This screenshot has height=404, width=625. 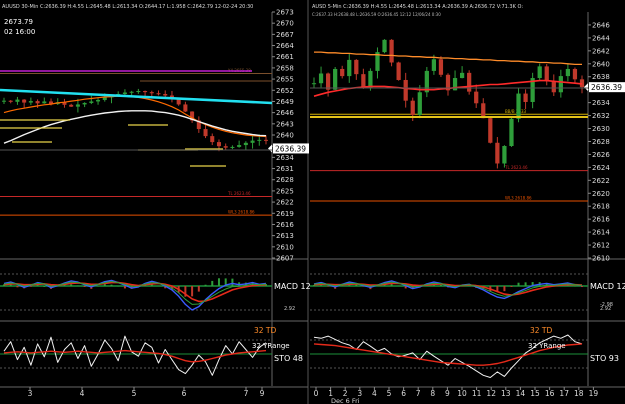 I want to click on y-tick-label: 2614, so click(x=601, y=233).